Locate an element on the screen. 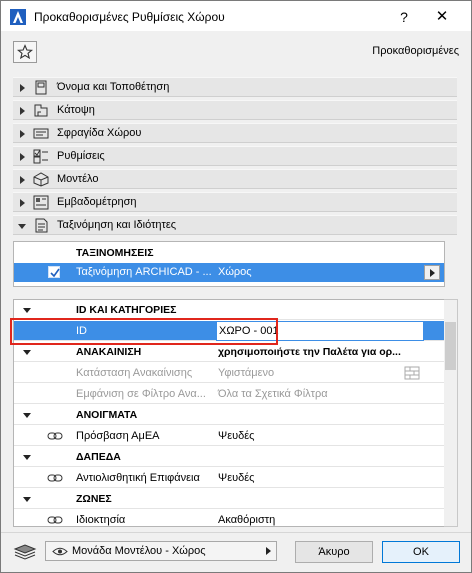 Image resolution: width=472 pixels, height=573 pixels. property-group-id-categories: ID ΚΑΙ ΚΑΤΗΓΟΡΙΕΣ is located at coordinates (229, 310).